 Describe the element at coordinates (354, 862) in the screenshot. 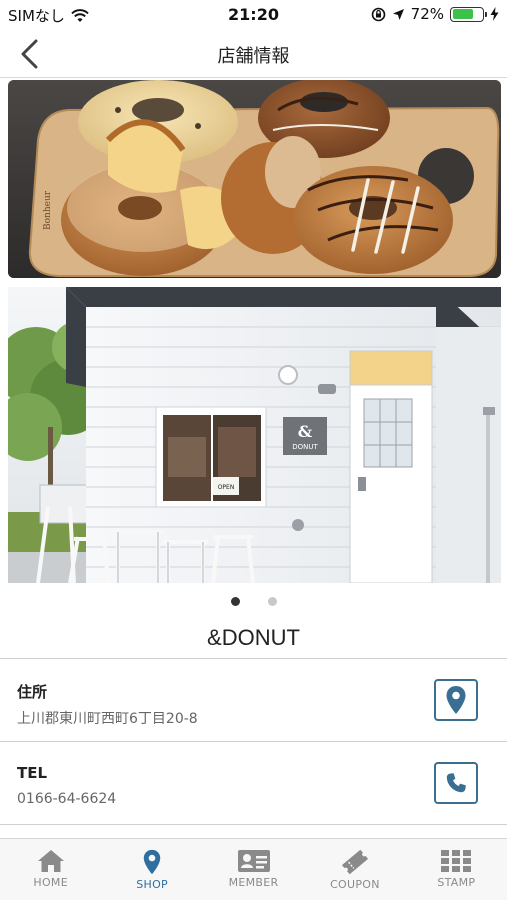

I see `coupon-ticket-icon` at that location.